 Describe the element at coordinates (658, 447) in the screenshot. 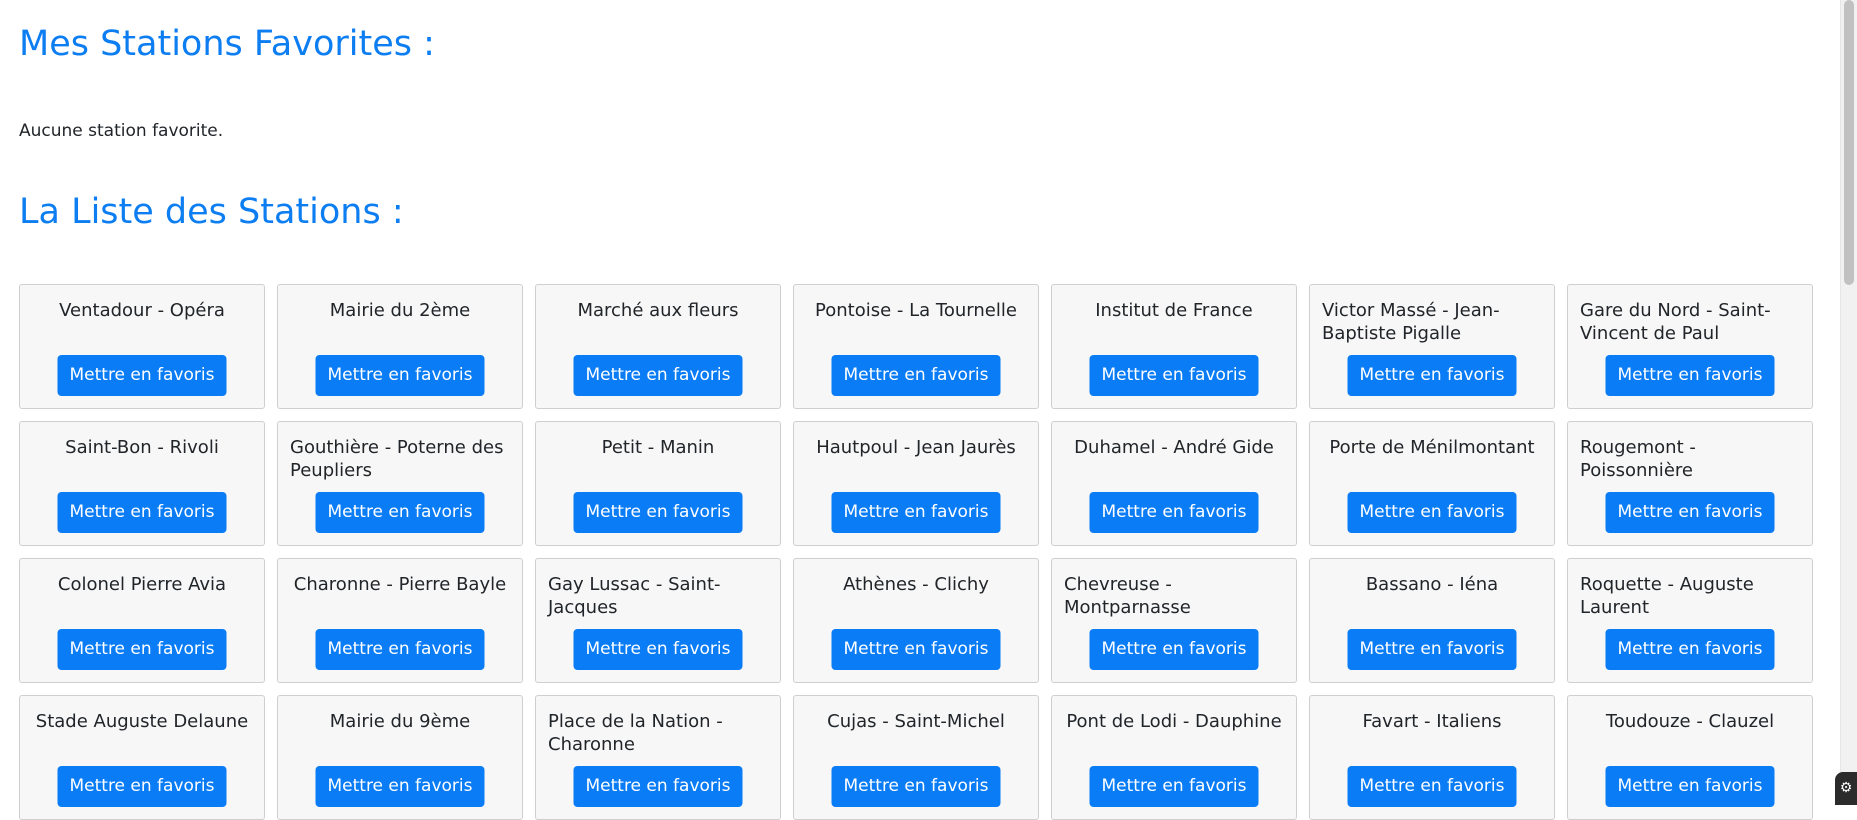

I see `station-name: Petit - Manin` at that location.